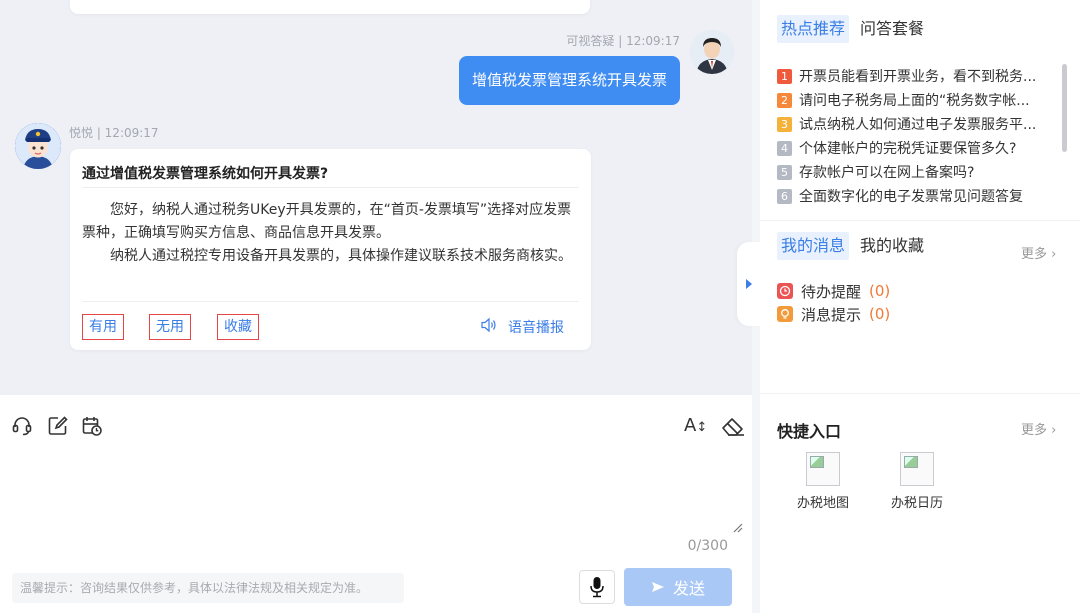 This screenshot has height=613, width=1080. I want to click on todo-label: 待办提醒, so click(831, 291).